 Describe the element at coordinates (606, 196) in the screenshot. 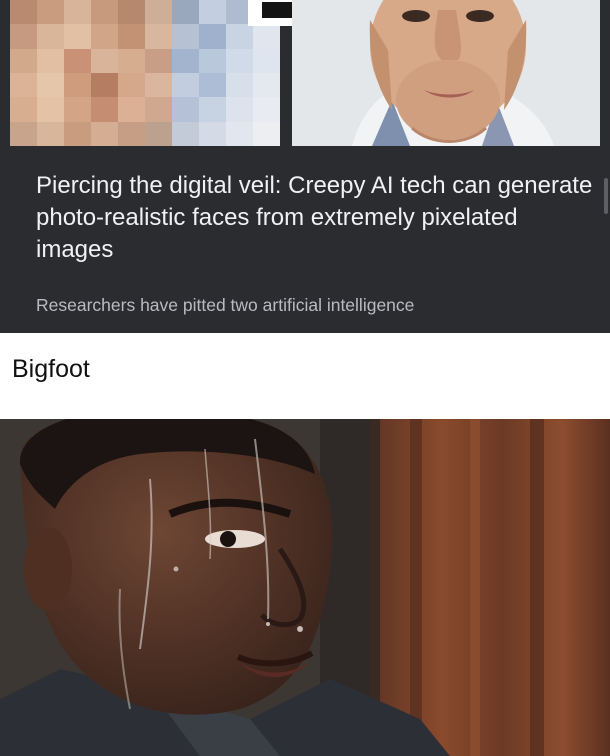

I see `scrollbar-thumb` at that location.